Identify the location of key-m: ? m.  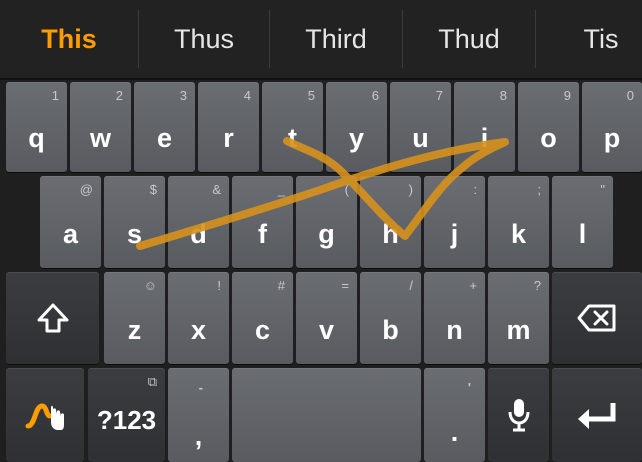
(518, 318).